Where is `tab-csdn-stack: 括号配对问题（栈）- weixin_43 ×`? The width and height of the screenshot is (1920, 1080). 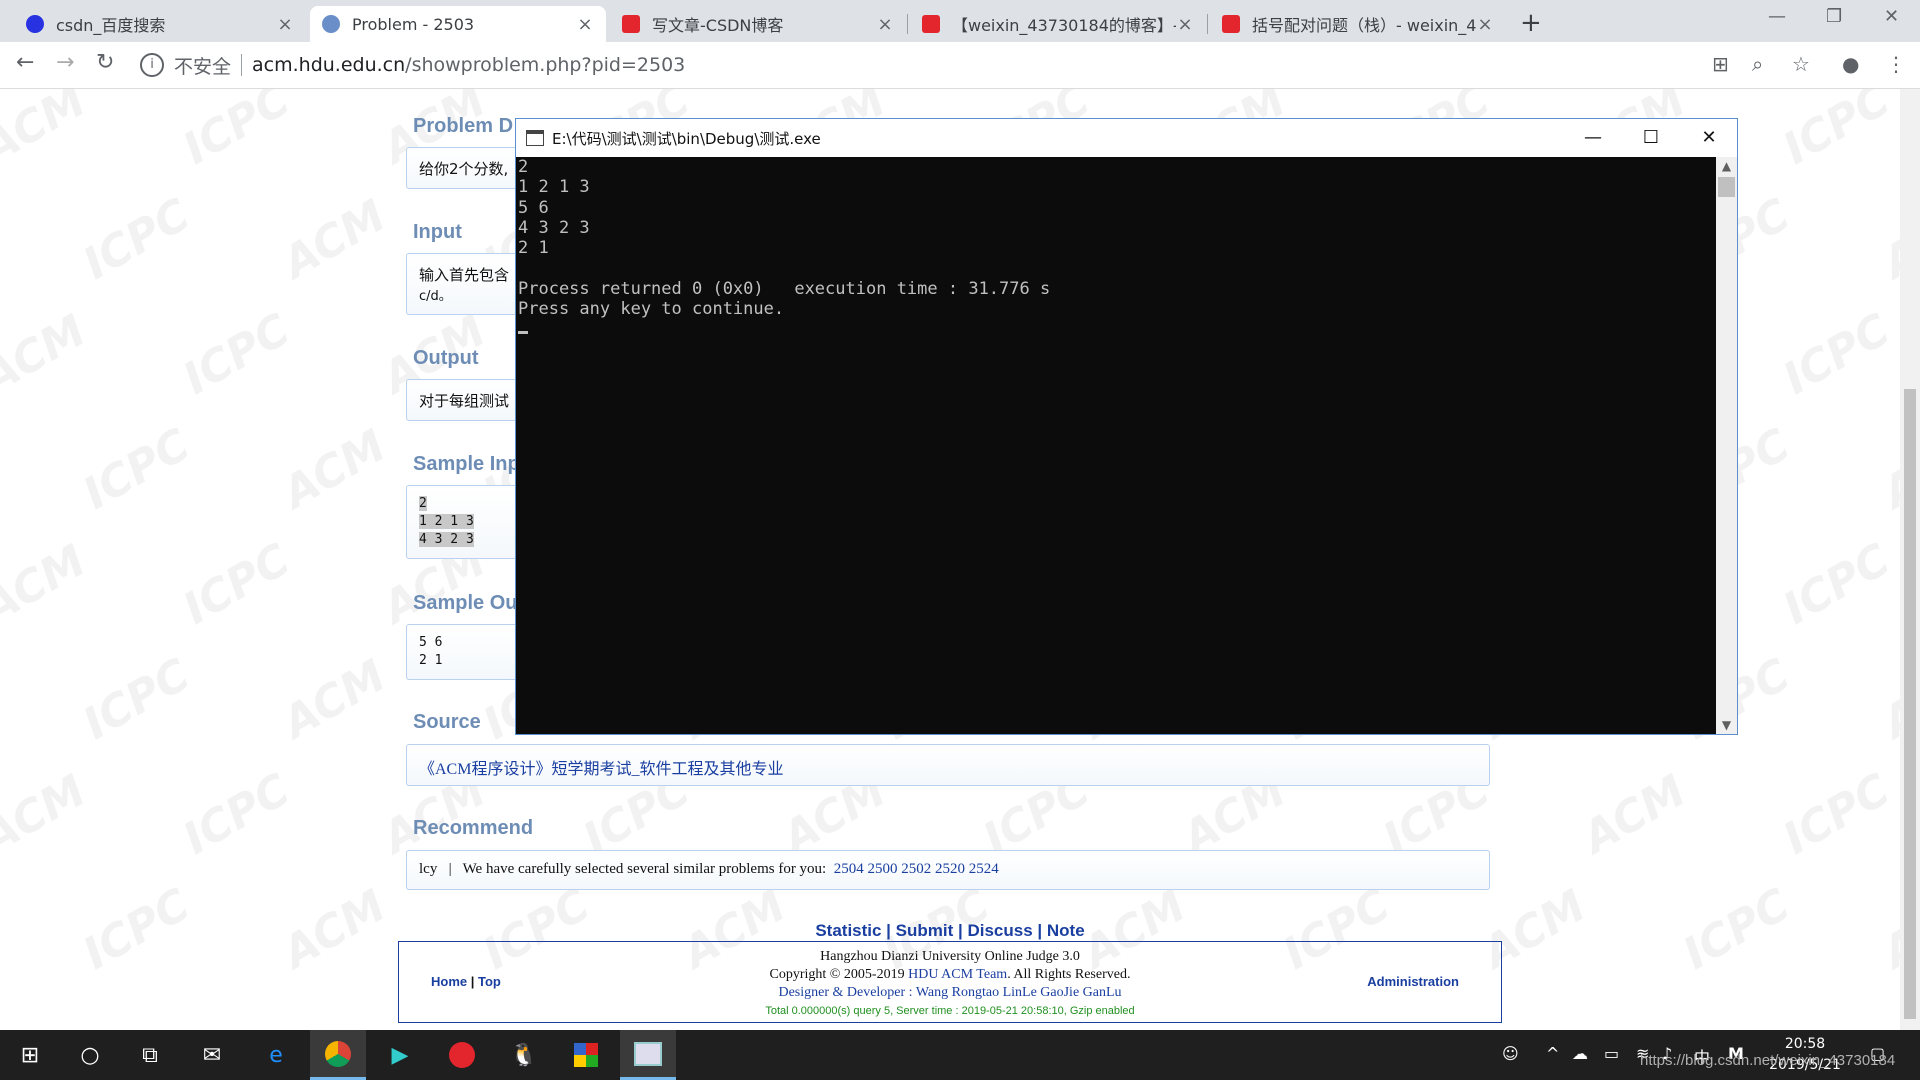 tab-csdn-stack: 括号配对问题（栈）- weixin_43 × is located at coordinates (1358, 24).